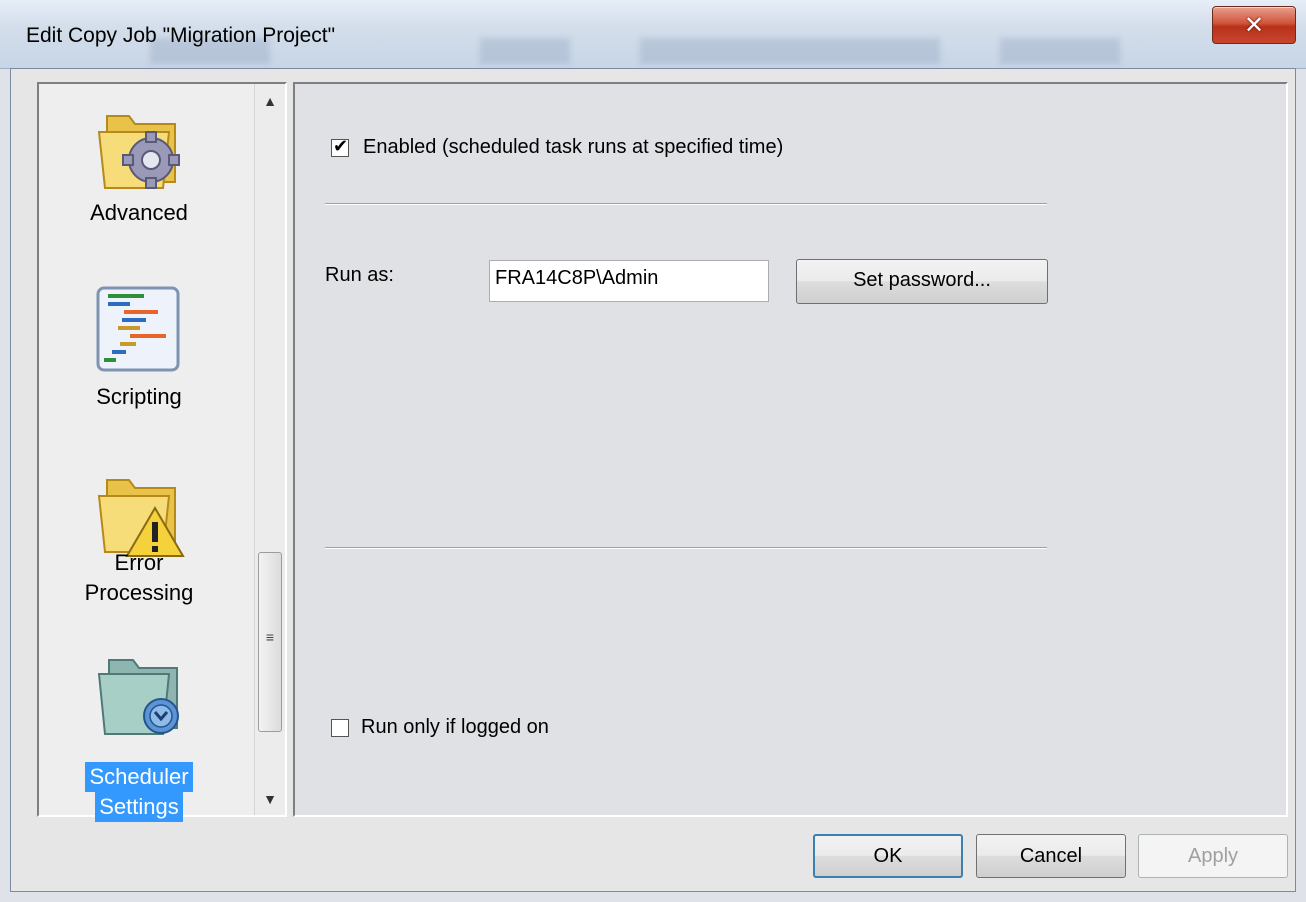 Image resolution: width=1306 pixels, height=902 pixels. What do you see at coordinates (629, 281) in the screenshot?
I see `run-as-field: FRA14C8P\Admin` at bounding box center [629, 281].